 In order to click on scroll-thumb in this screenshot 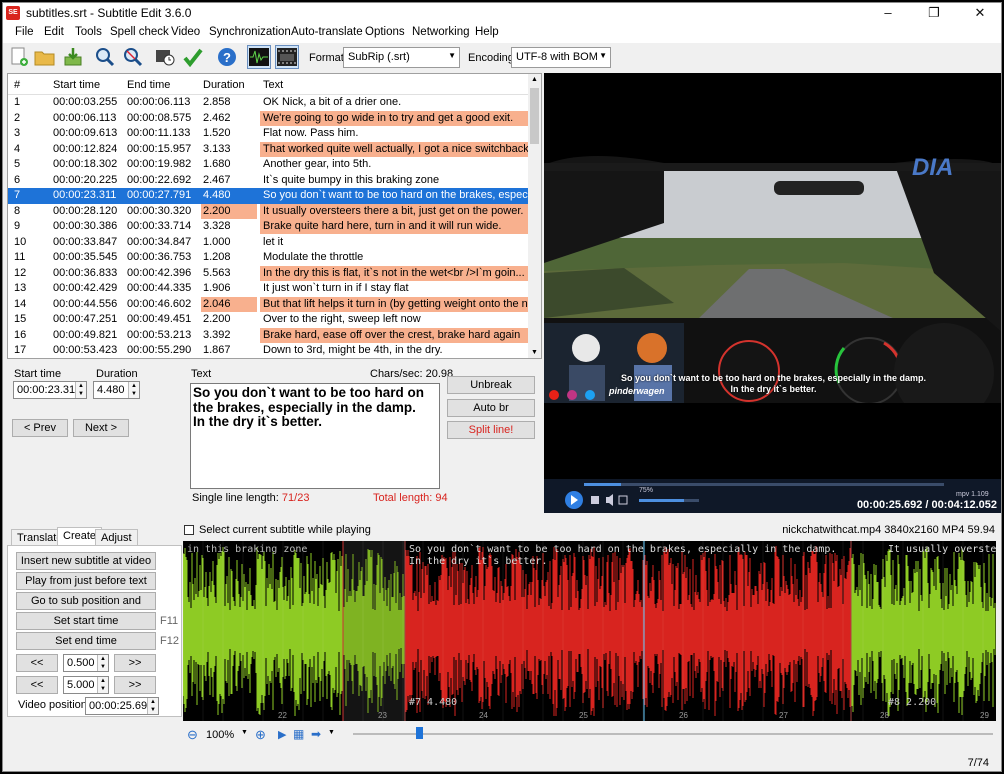, I will do `click(534, 116)`.